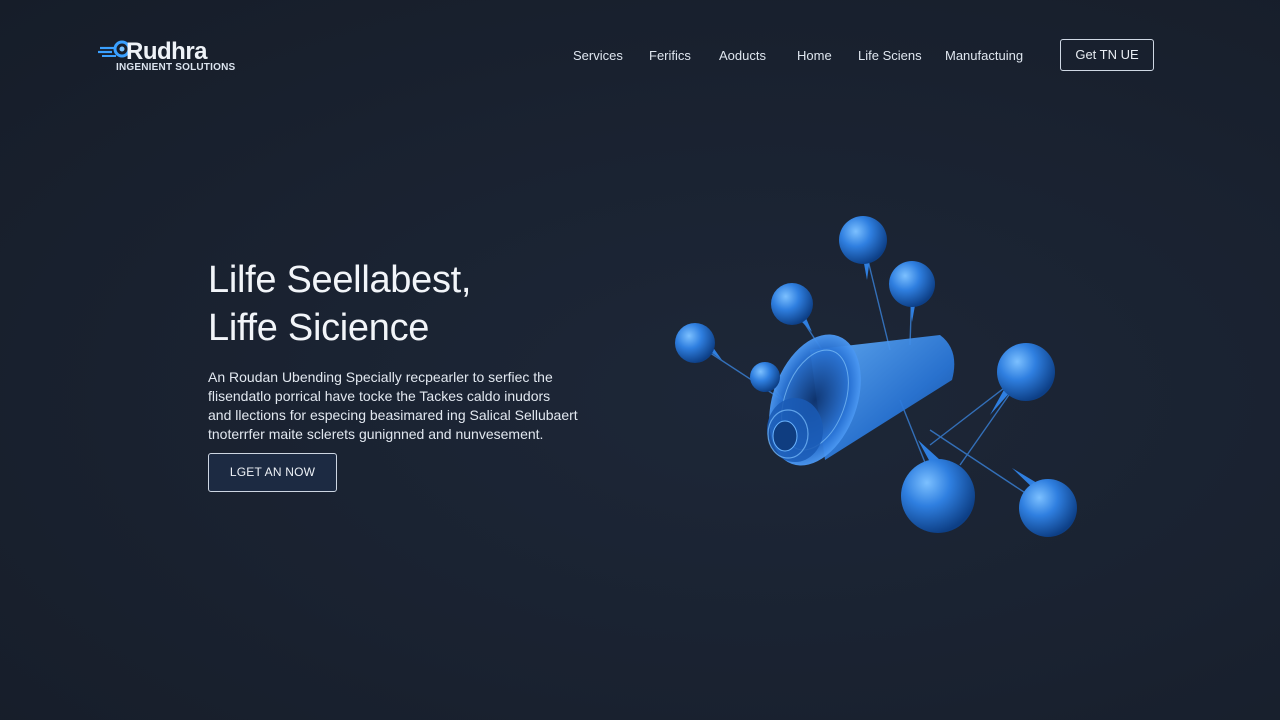 Image resolution: width=1280 pixels, height=720 pixels. I want to click on nav-item-aoducts: Aoducts, so click(742, 56).